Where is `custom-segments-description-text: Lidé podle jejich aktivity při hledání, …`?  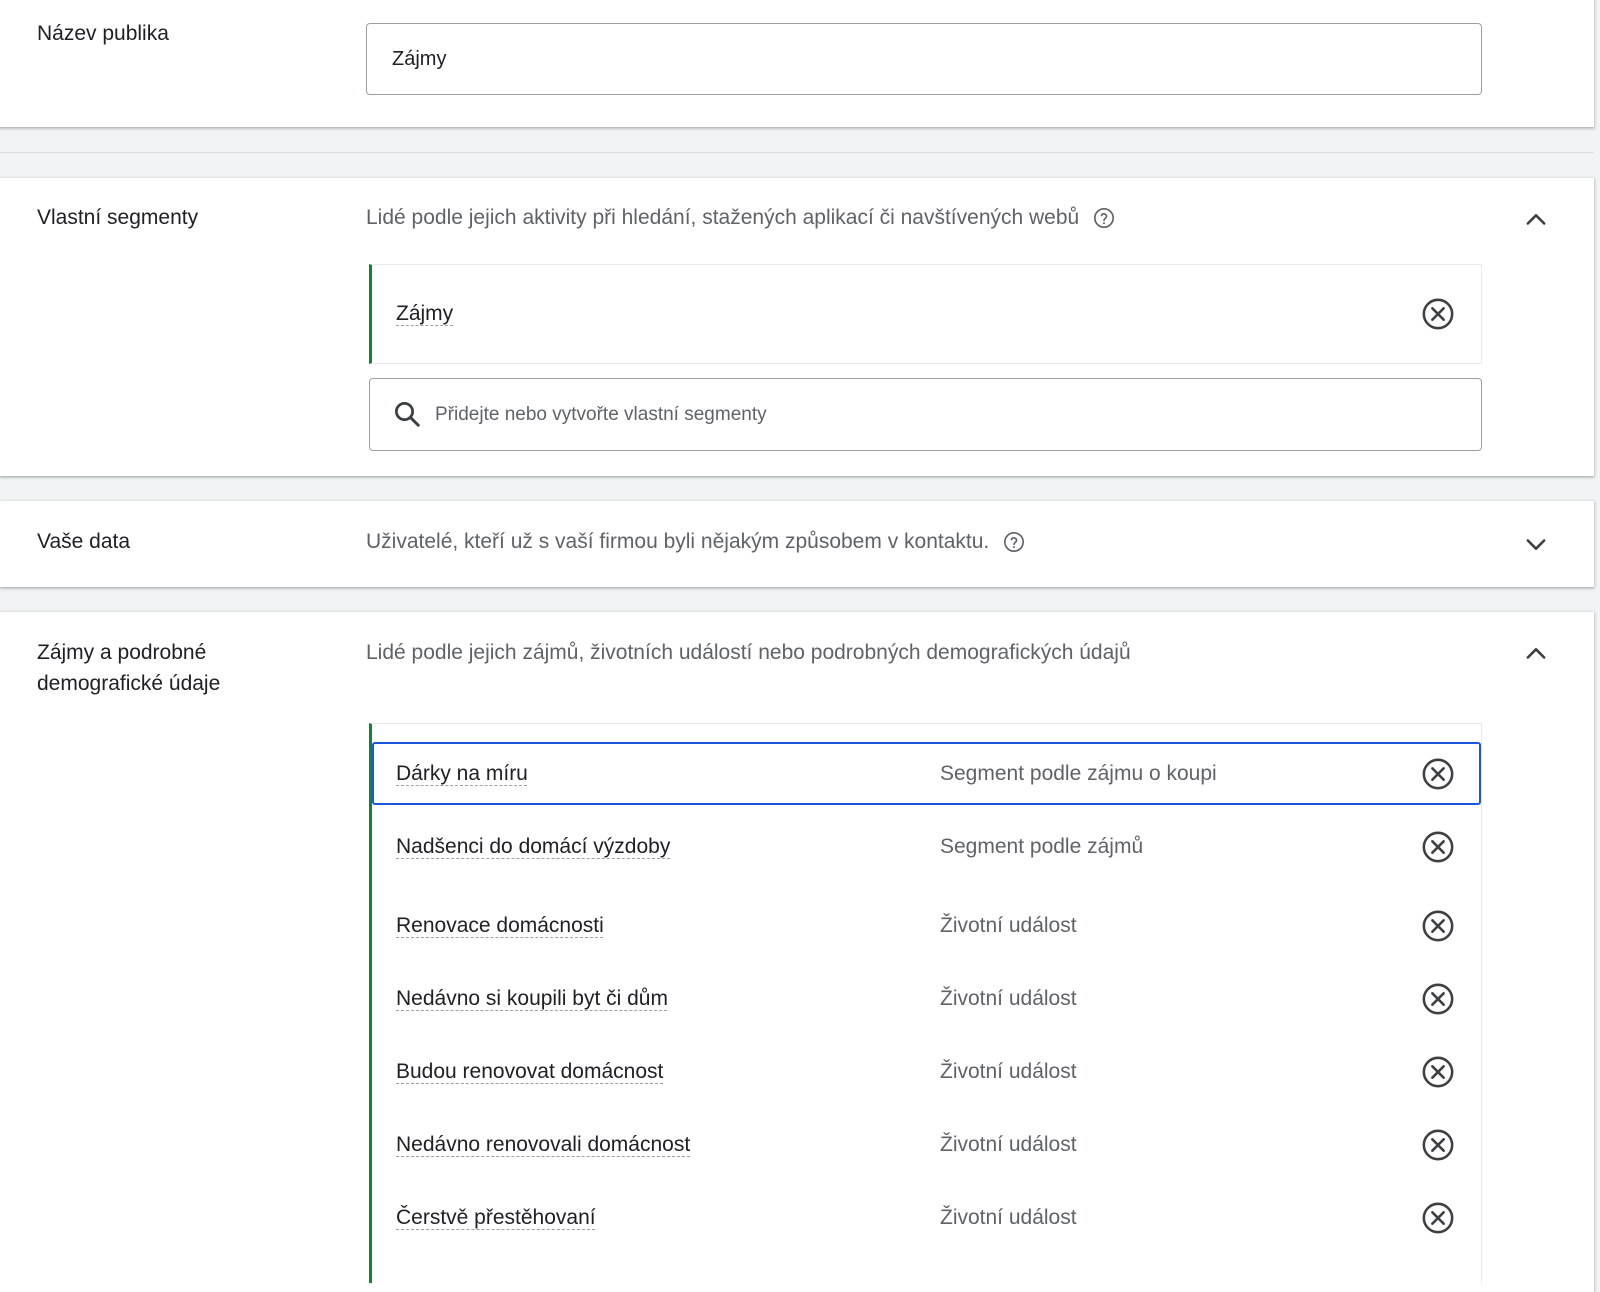
custom-segments-description-text: Lidé podle jejich aktivity při hledání, … is located at coordinates (723, 217).